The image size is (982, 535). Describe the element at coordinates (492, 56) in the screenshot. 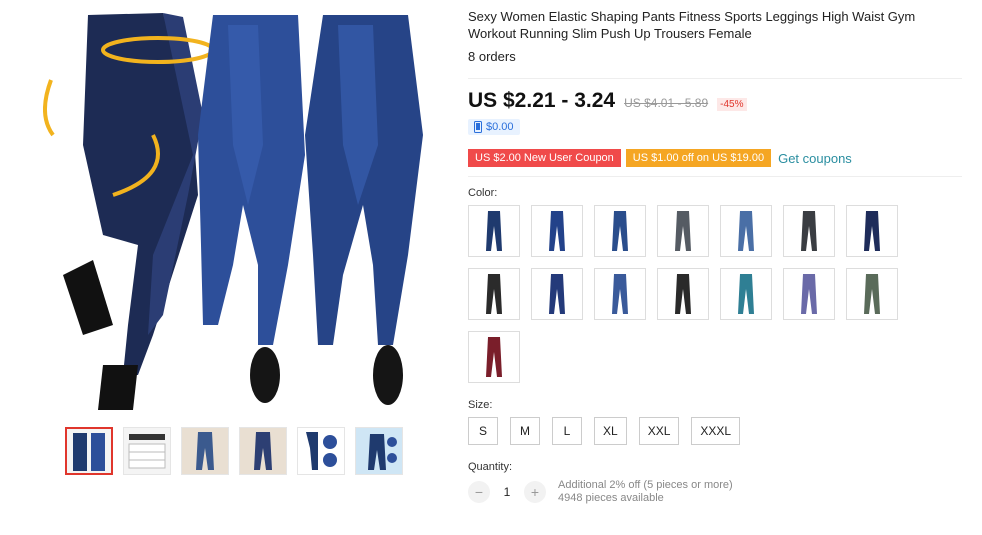

I see `orders-count: 8 orders` at that location.